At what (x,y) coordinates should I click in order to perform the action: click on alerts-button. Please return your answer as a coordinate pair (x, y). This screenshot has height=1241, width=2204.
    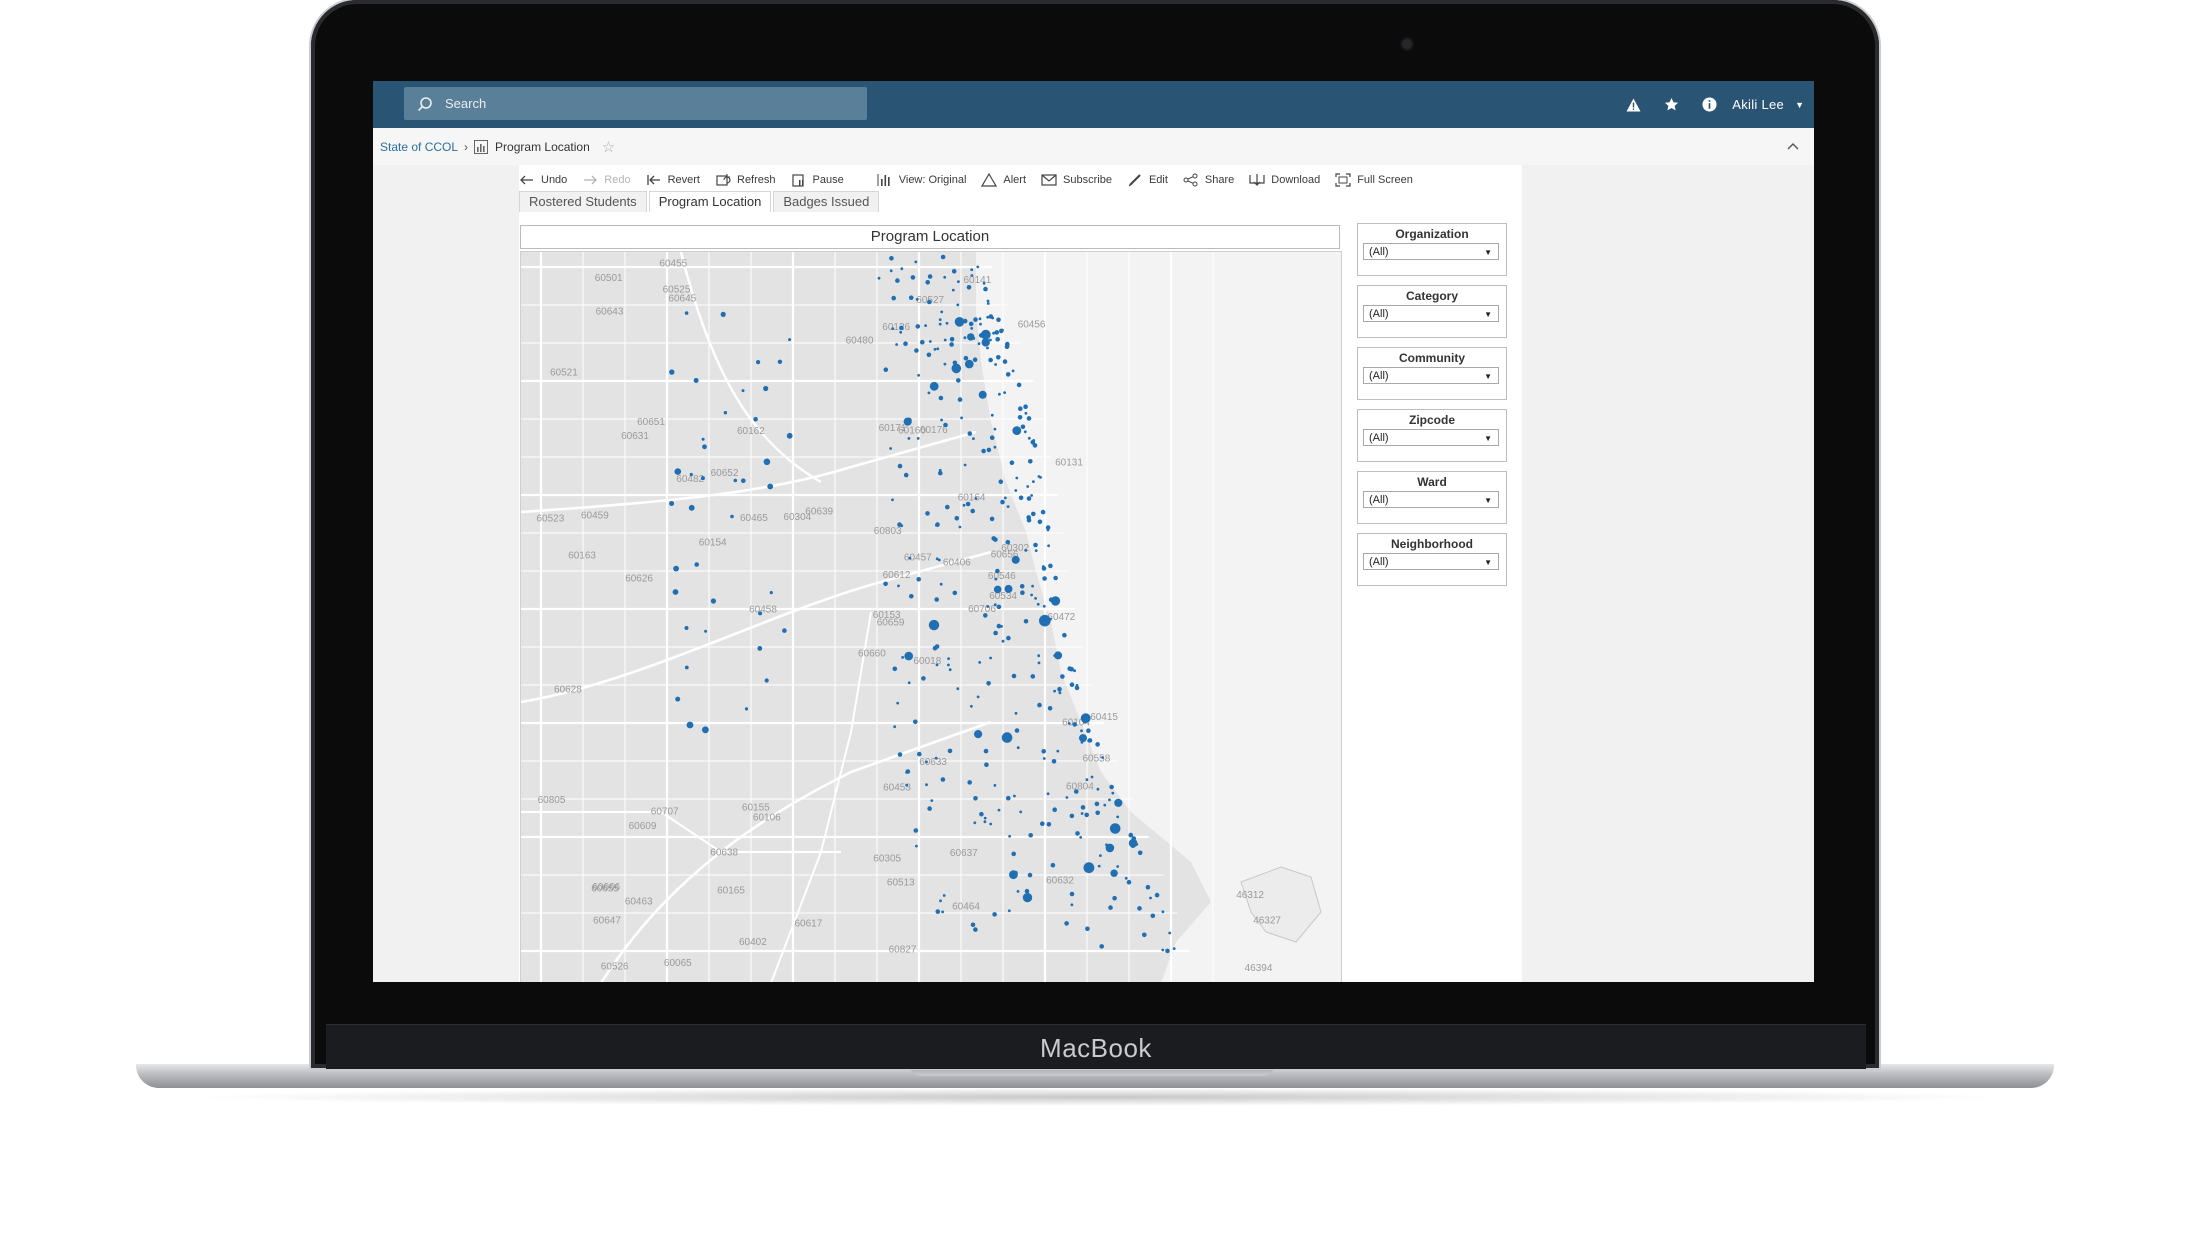
    Looking at the image, I should click on (1633, 105).